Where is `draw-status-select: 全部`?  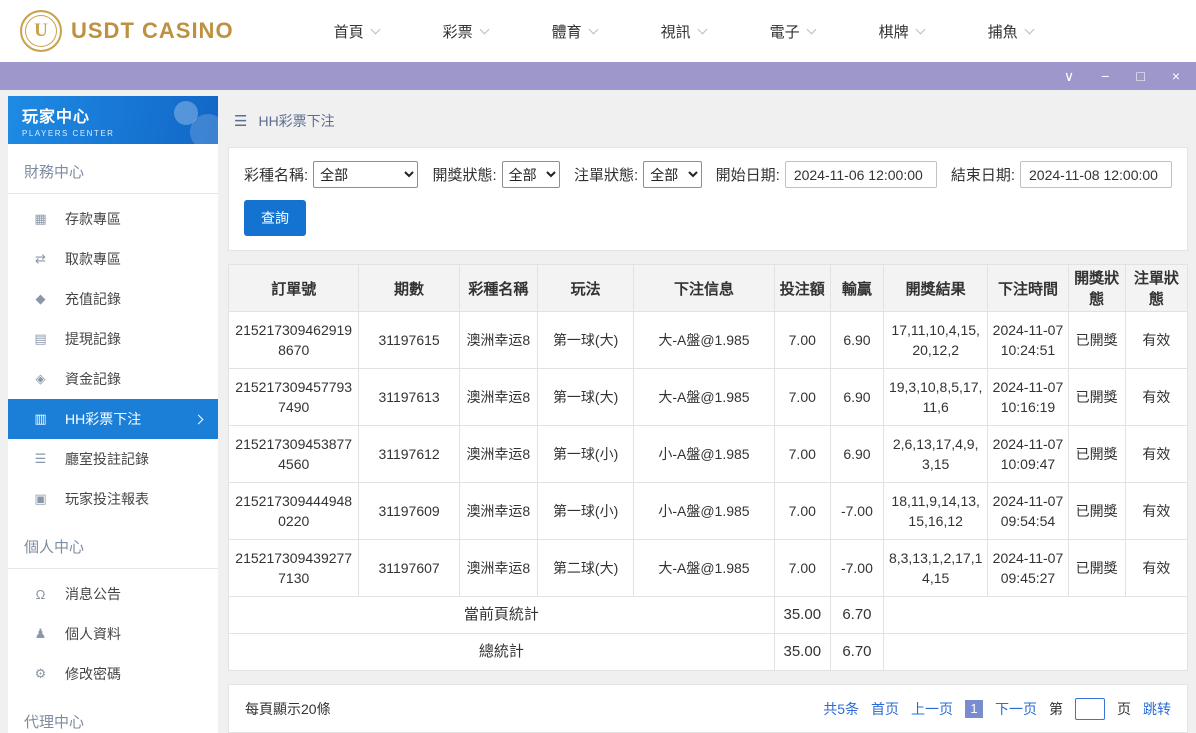 draw-status-select: 全部 is located at coordinates (531, 174).